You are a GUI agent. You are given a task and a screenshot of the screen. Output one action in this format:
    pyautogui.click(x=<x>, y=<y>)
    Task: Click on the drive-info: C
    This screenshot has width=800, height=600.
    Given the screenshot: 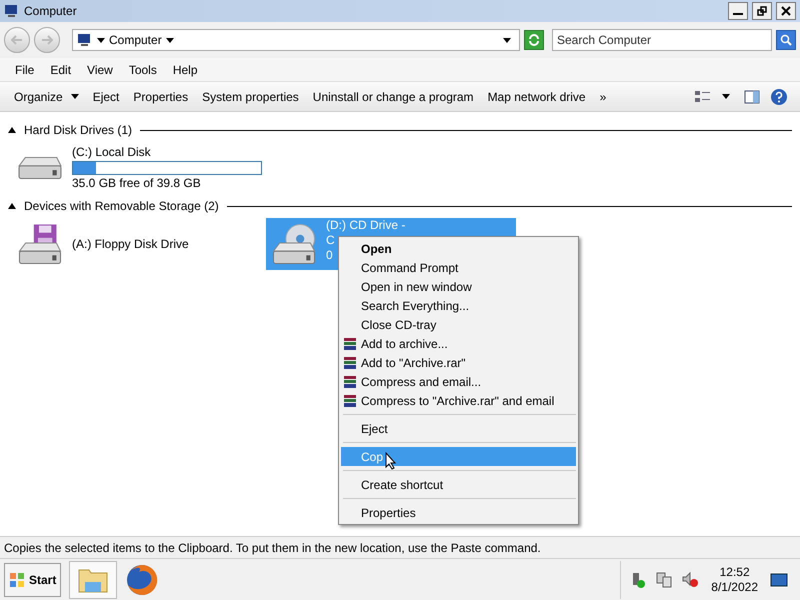 What is the action you would take?
    pyautogui.click(x=330, y=240)
    